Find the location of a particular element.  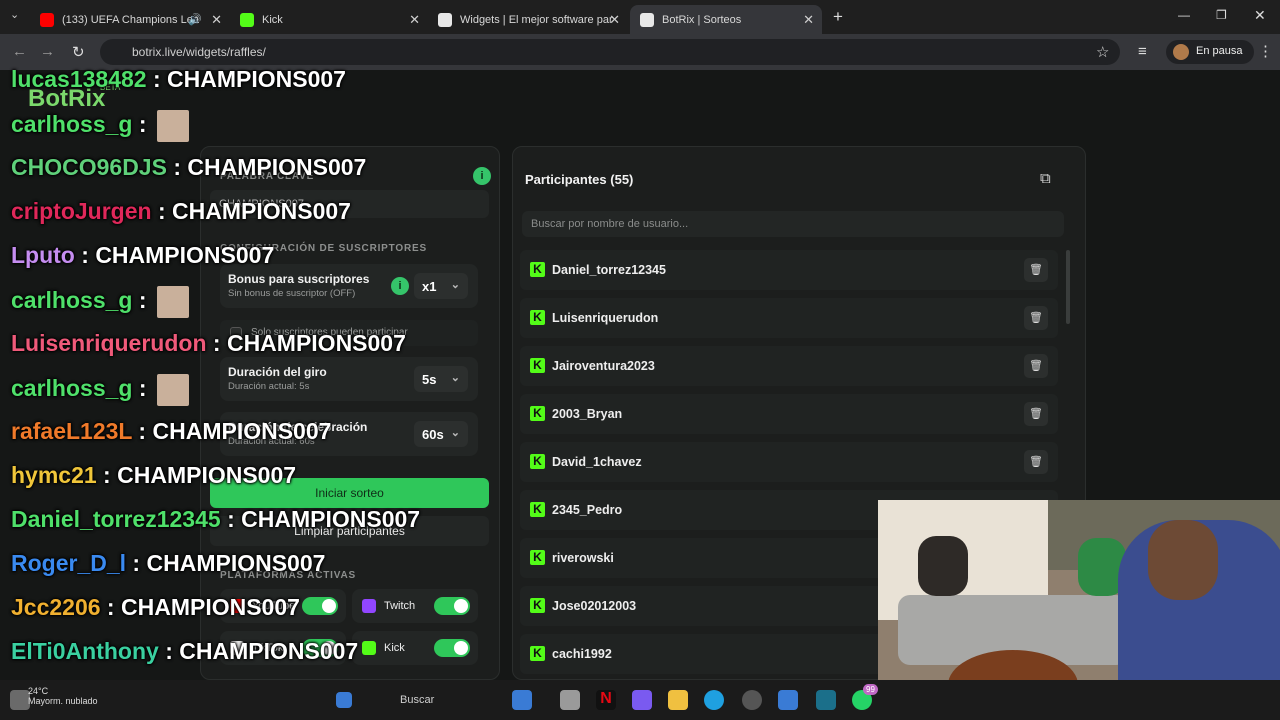

tab-youtube: (133) UEFA Champions Lea 🔊 ✕ is located at coordinates (130, 19).